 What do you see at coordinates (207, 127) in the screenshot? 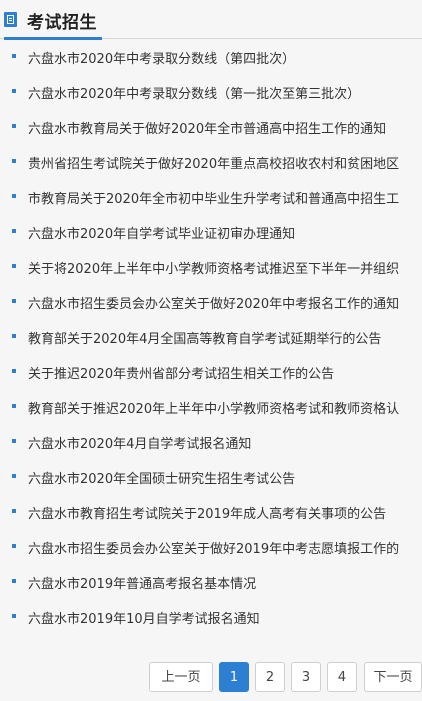
I see `news-link: 六盘水市教育局关于做好2020年全市普通高中招生工作的通知` at bounding box center [207, 127].